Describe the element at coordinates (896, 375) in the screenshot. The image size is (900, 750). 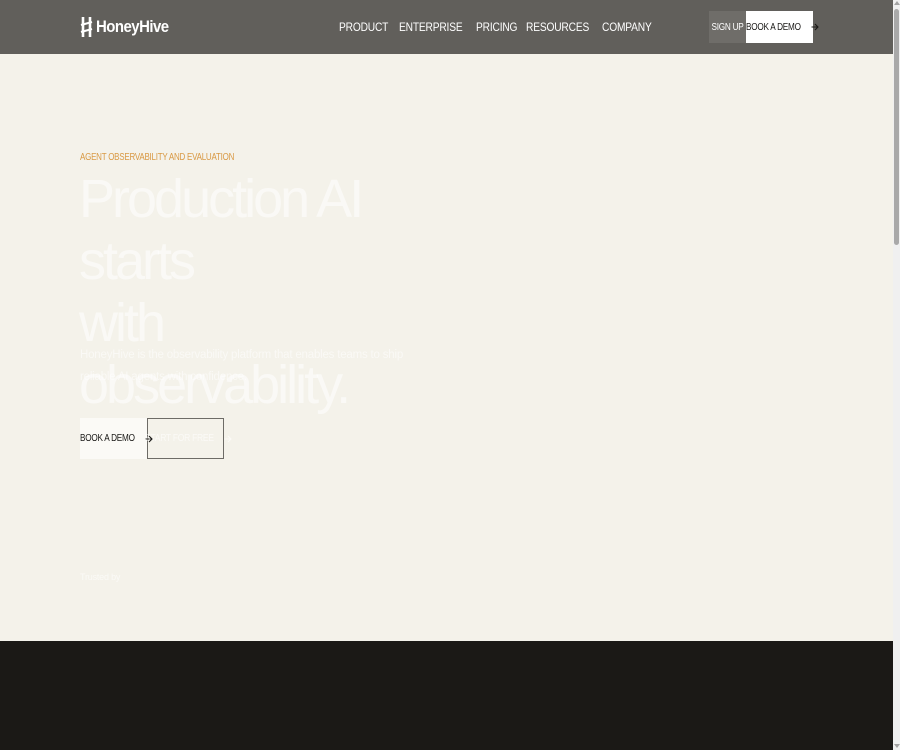
I see `page-scrollbar` at that location.